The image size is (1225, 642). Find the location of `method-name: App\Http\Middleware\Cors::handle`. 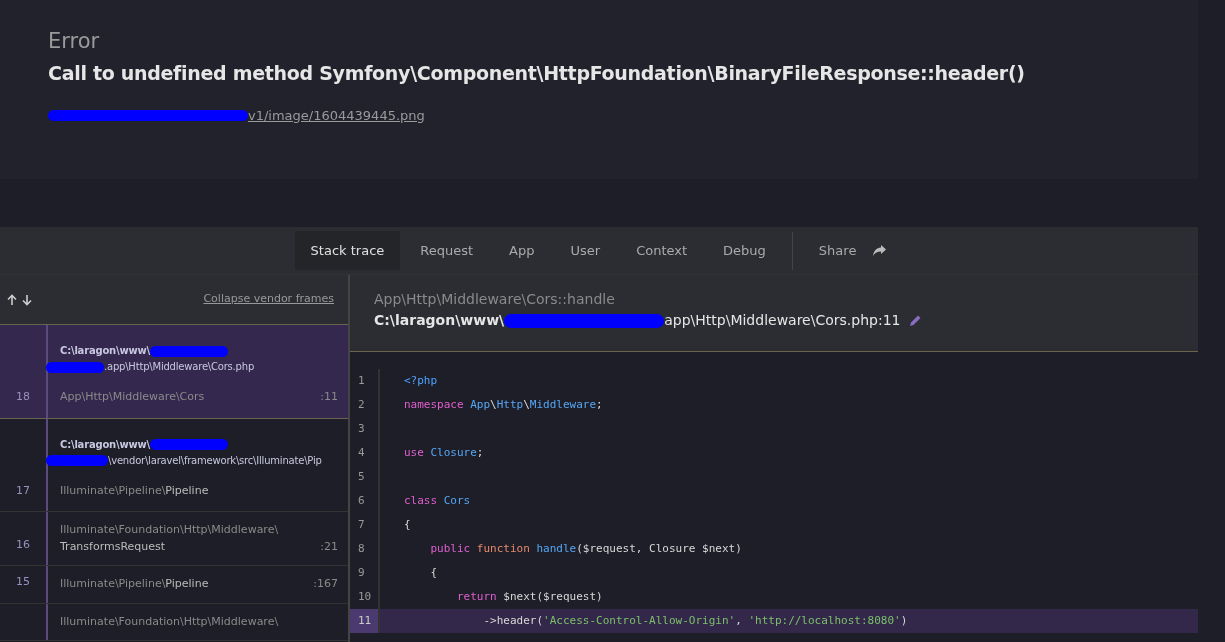

method-name: App\Http\Middleware\Cors::handle is located at coordinates (495, 299).